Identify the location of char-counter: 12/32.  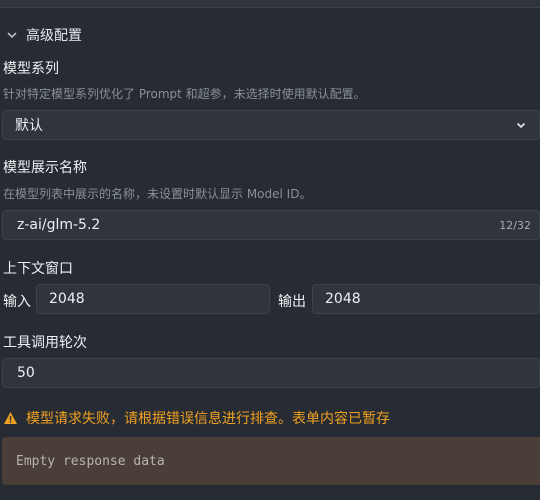
(515, 225).